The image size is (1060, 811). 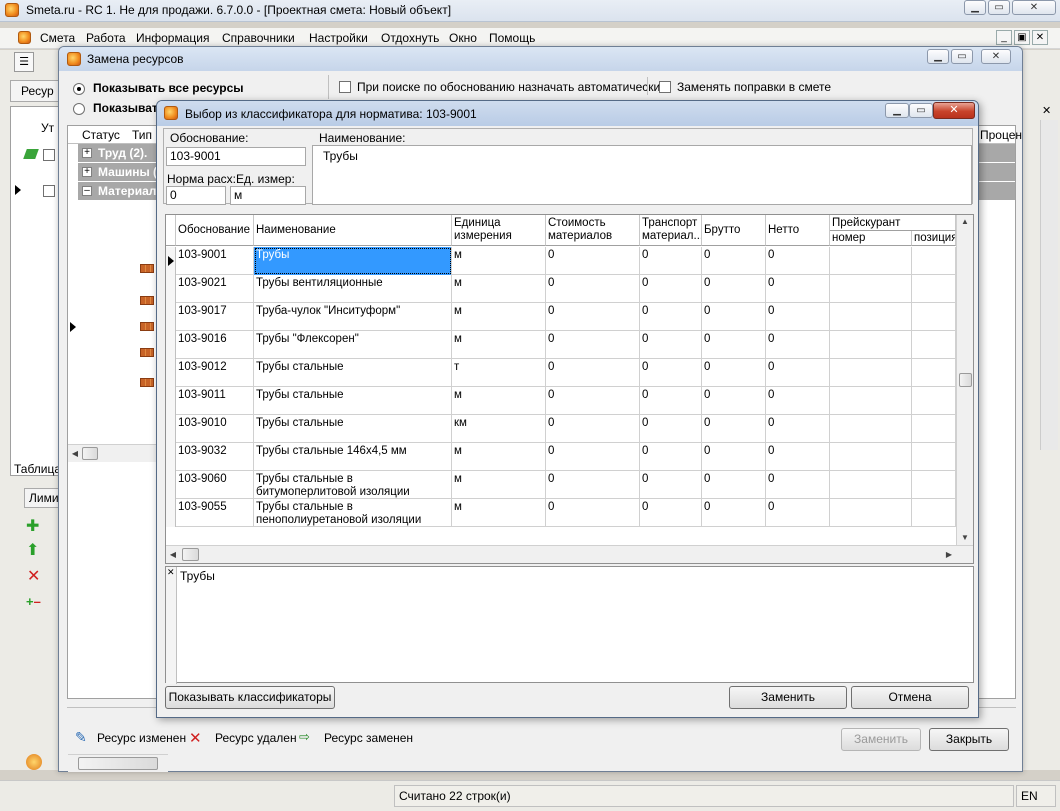 I want to click on cell-unit: т, so click(x=499, y=373).